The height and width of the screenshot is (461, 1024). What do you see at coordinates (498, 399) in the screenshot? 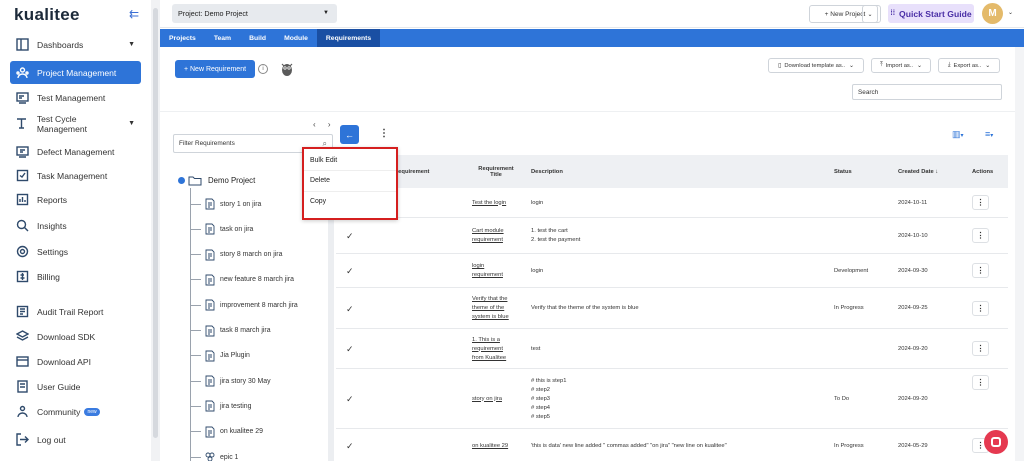
I see `row-title-link: story on jira` at bounding box center [498, 399].